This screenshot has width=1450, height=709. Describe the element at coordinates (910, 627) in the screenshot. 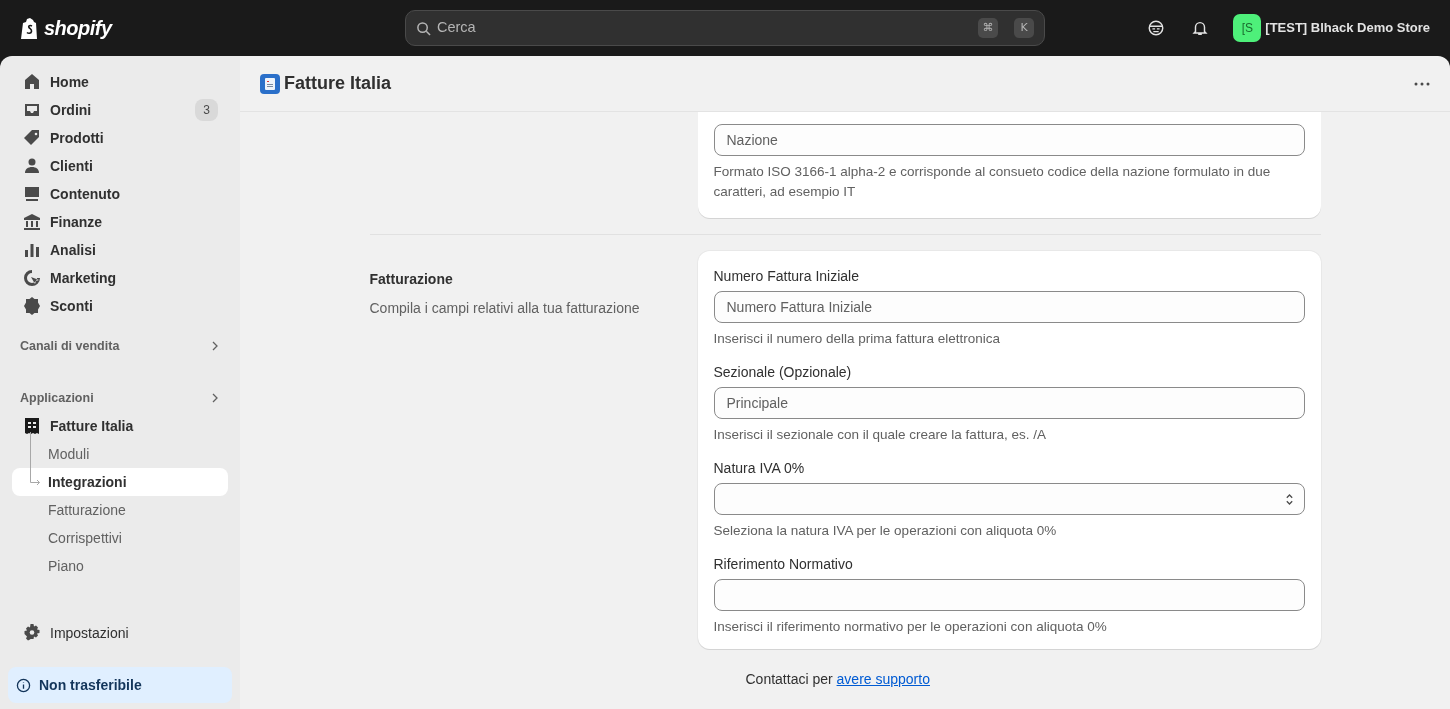

I see `help-text: Inserisci il riferimento normativo per le operazioni con aliquota 0%` at that location.